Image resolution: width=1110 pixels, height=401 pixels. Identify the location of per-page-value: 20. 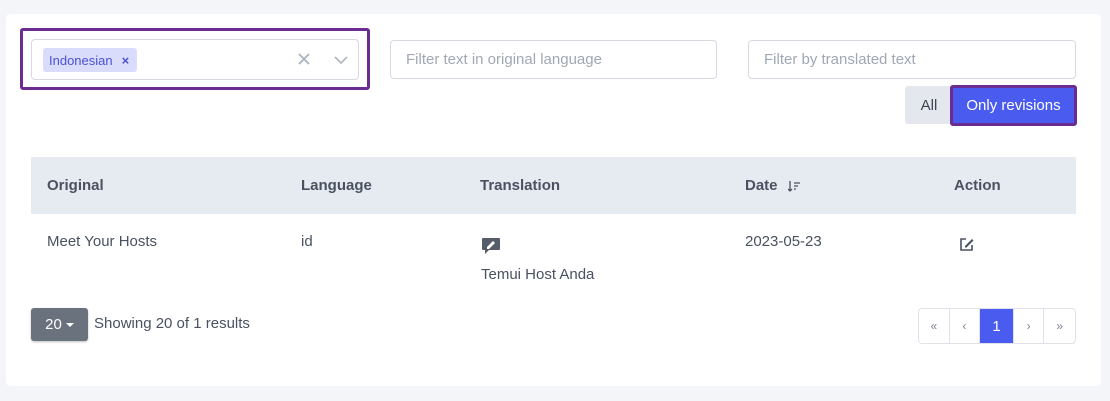
(53, 324).